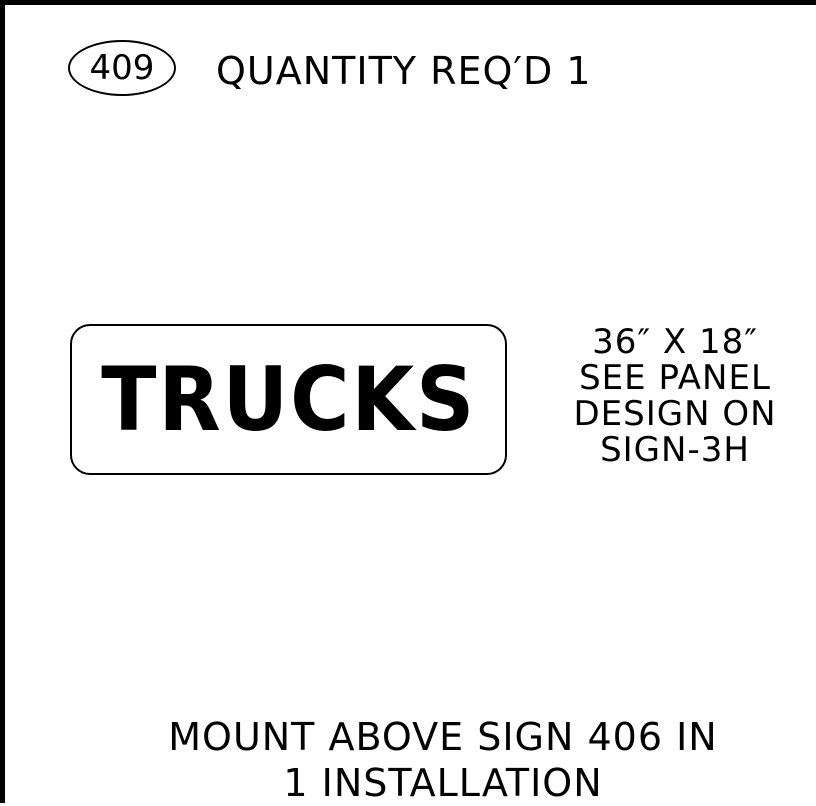 This screenshot has height=806, width=816. Describe the element at coordinates (675, 414) in the screenshot. I see `panel-note-line: DESIGN ON` at that location.